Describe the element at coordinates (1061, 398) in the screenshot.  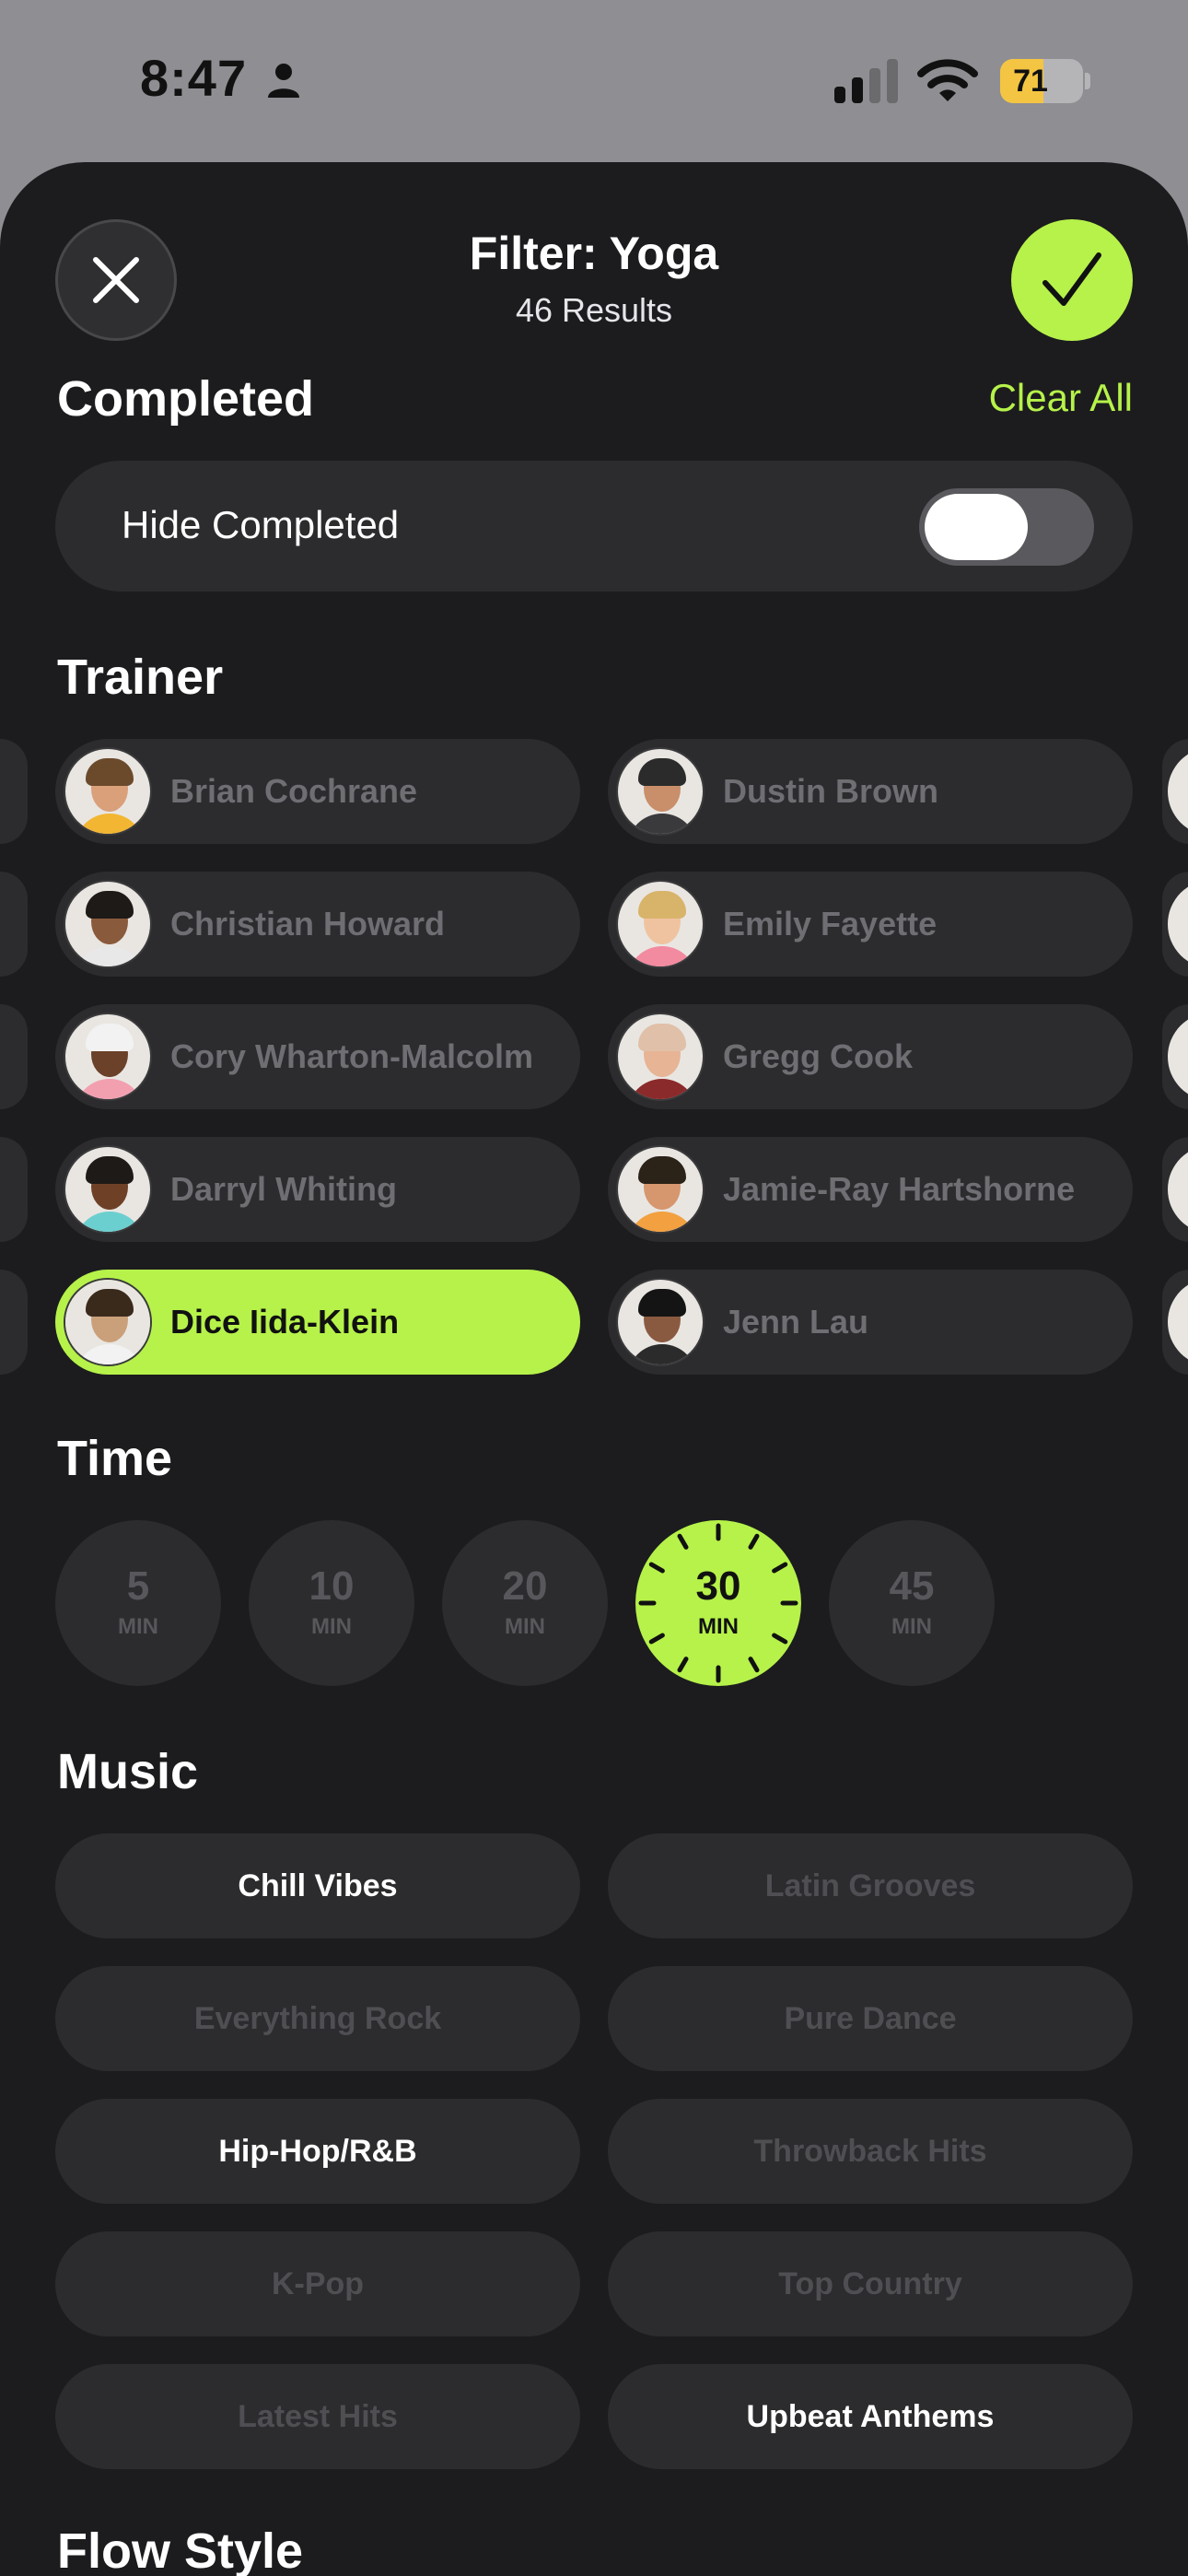
I see `clear-all-button: Clear All` at that location.